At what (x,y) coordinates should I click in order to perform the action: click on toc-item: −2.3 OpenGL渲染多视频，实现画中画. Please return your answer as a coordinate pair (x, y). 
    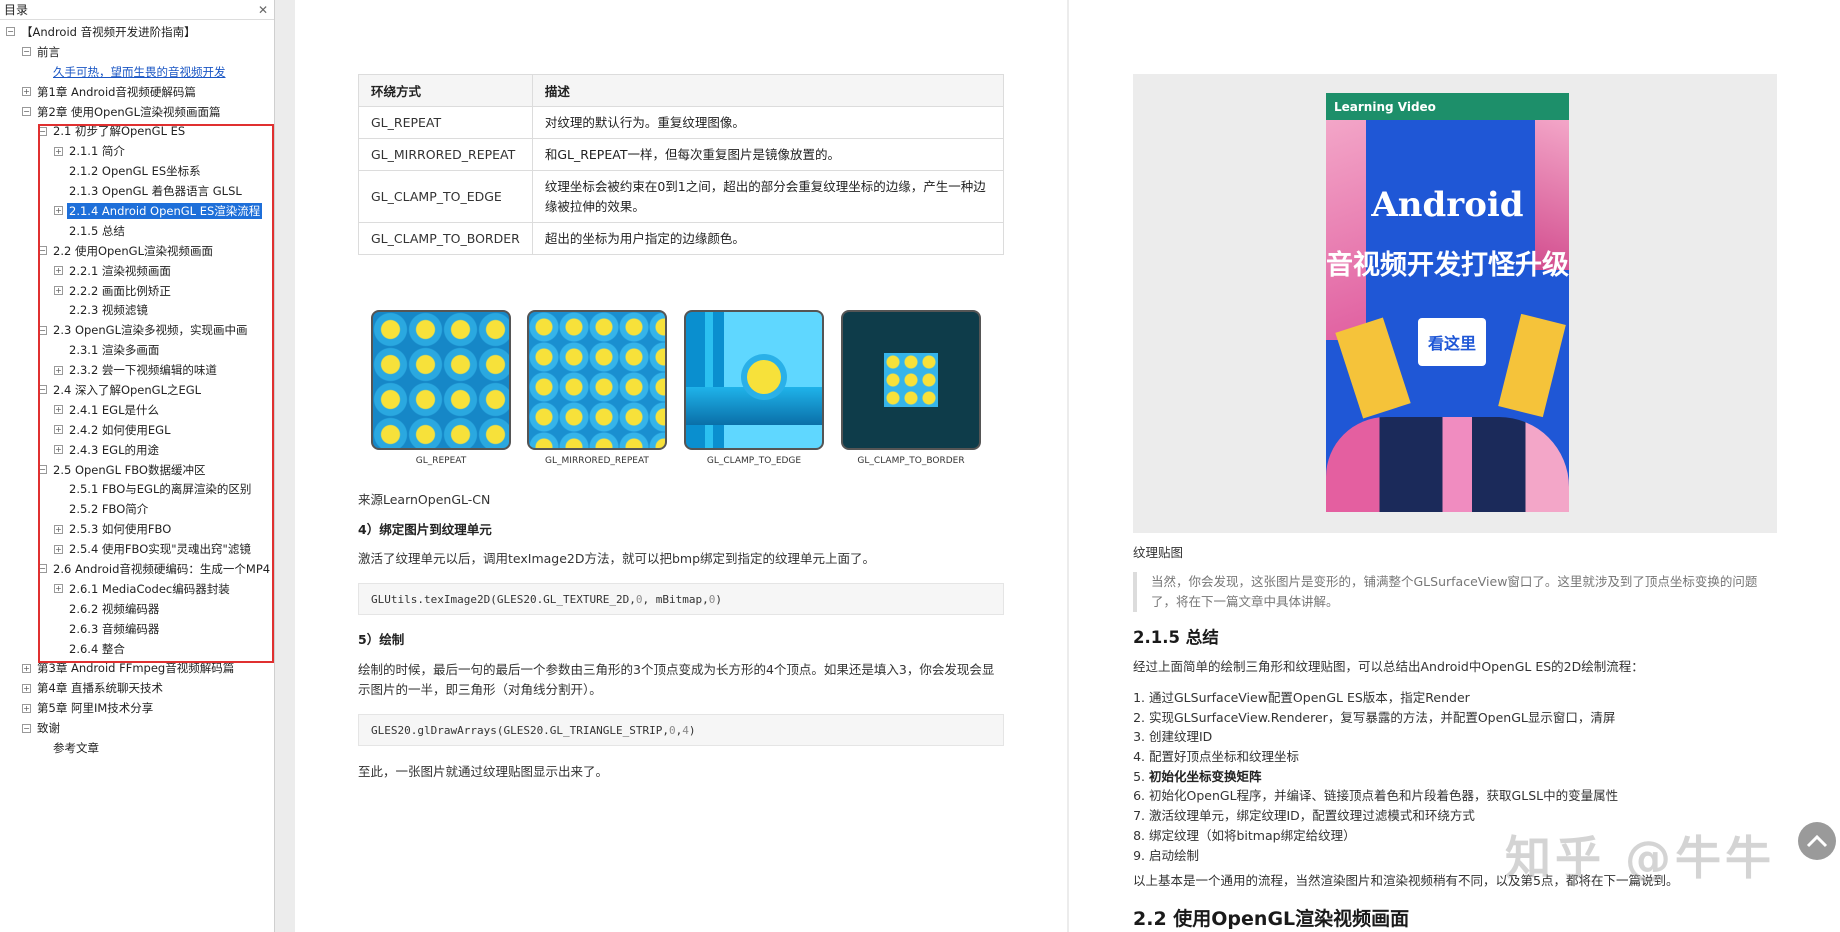
    Looking at the image, I should click on (137, 330).